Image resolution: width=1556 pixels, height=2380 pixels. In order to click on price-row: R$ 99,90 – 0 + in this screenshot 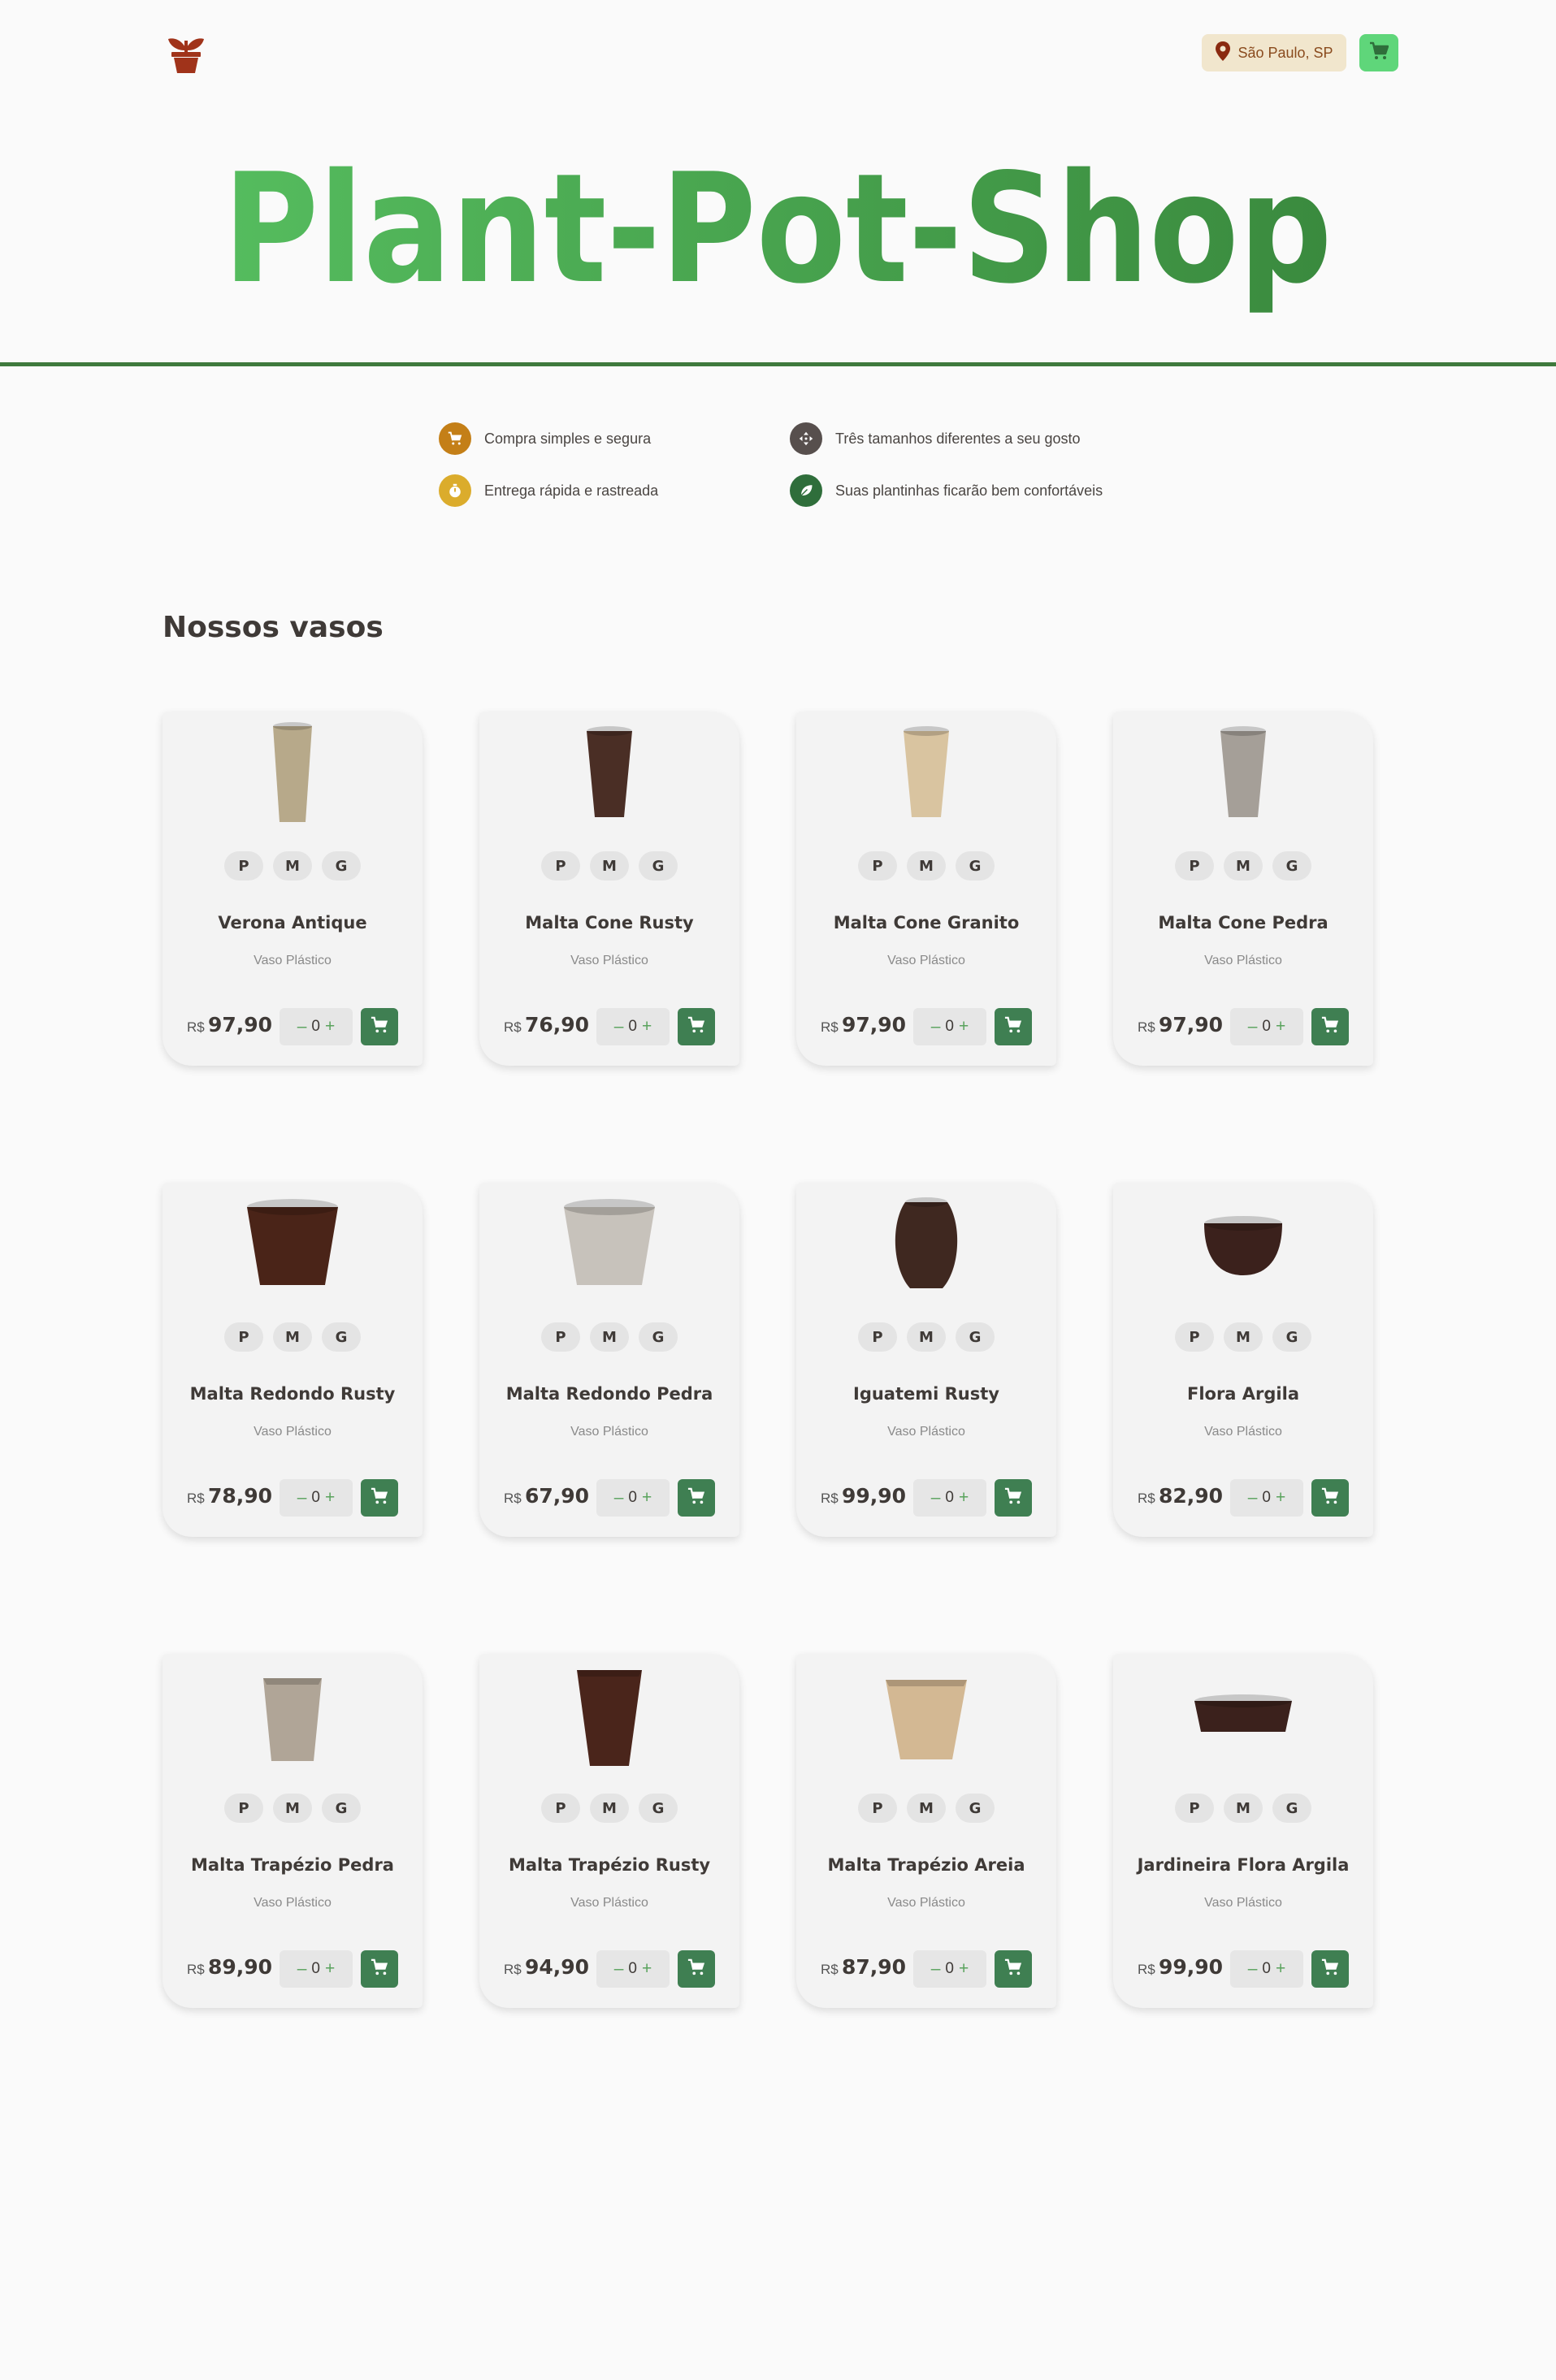, I will do `click(930, 1498)`.